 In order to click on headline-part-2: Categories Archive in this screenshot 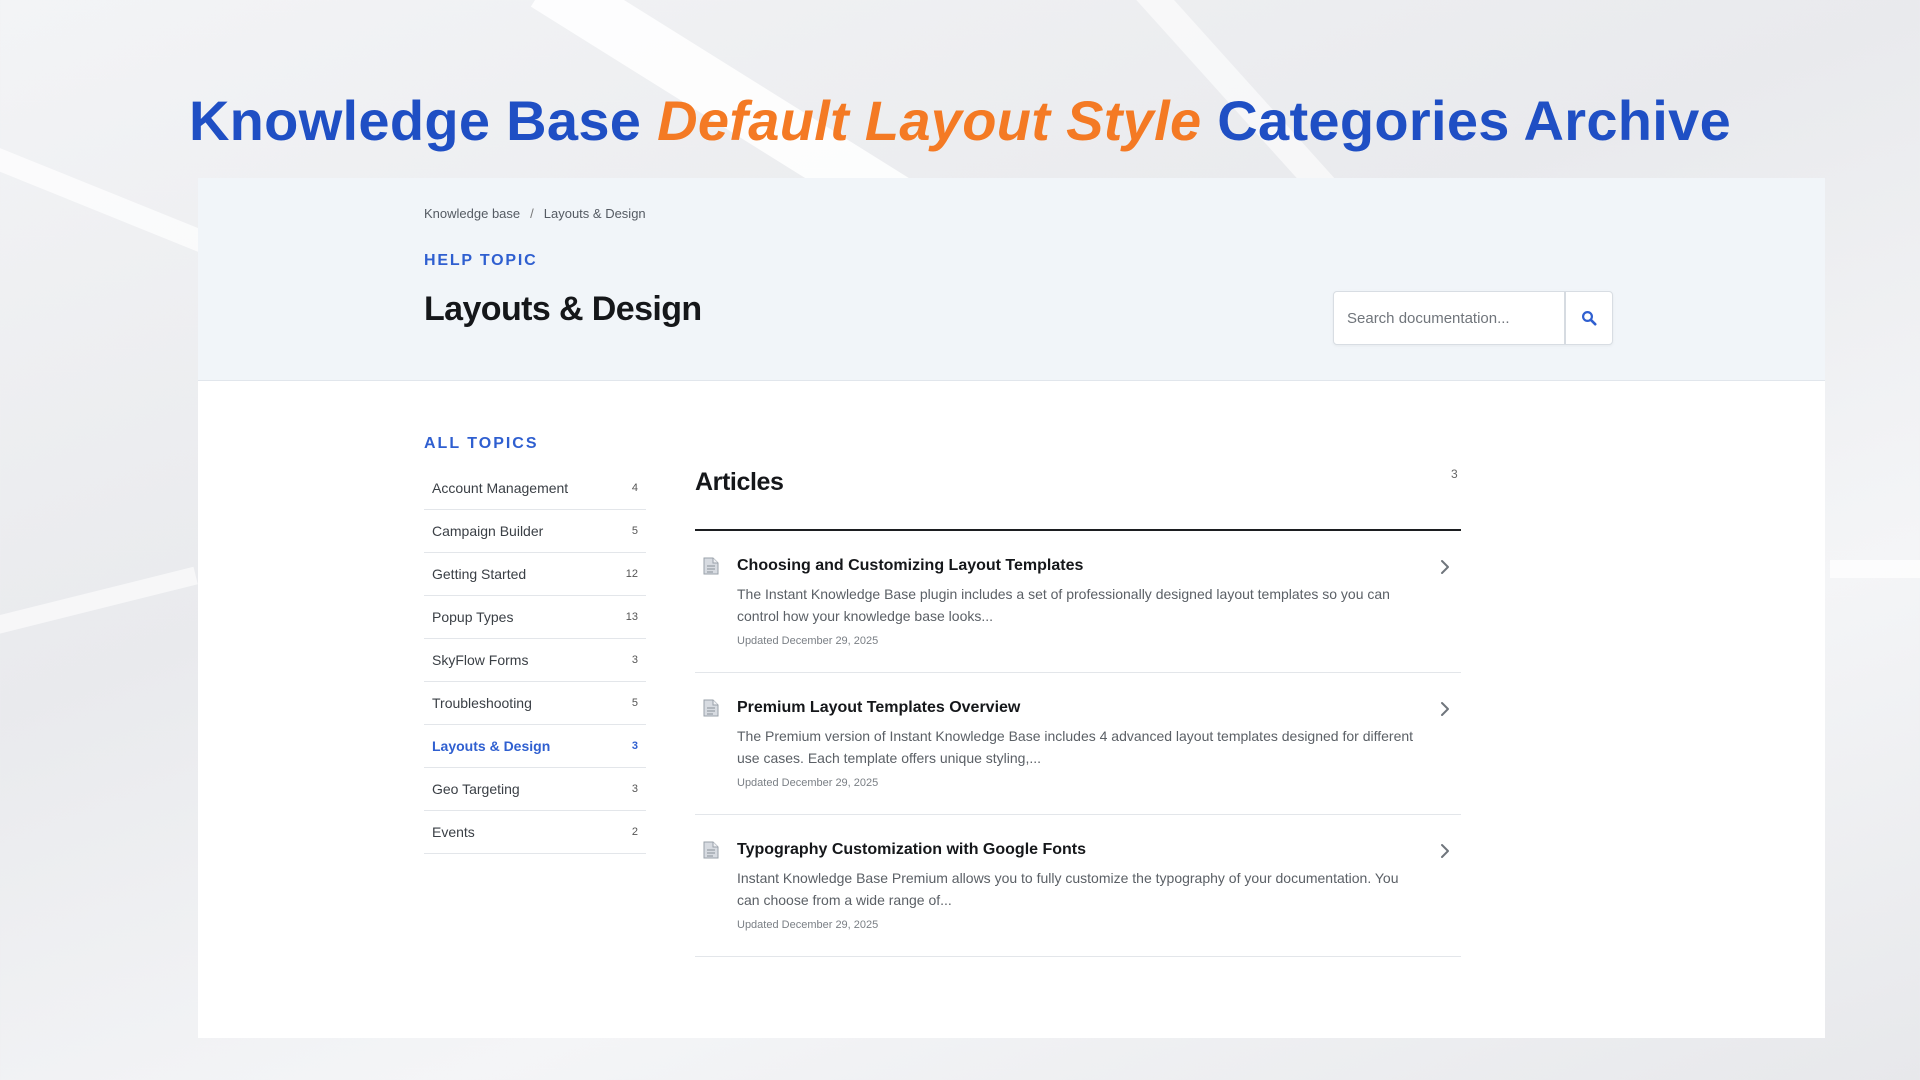, I will do `click(1466, 120)`.